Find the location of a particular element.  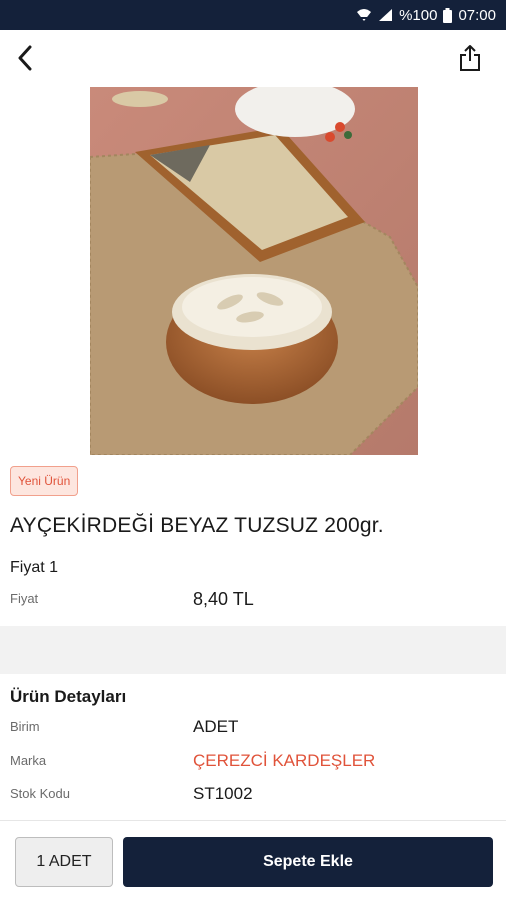

detail-value-stock-code: ST1002 is located at coordinates (223, 793).